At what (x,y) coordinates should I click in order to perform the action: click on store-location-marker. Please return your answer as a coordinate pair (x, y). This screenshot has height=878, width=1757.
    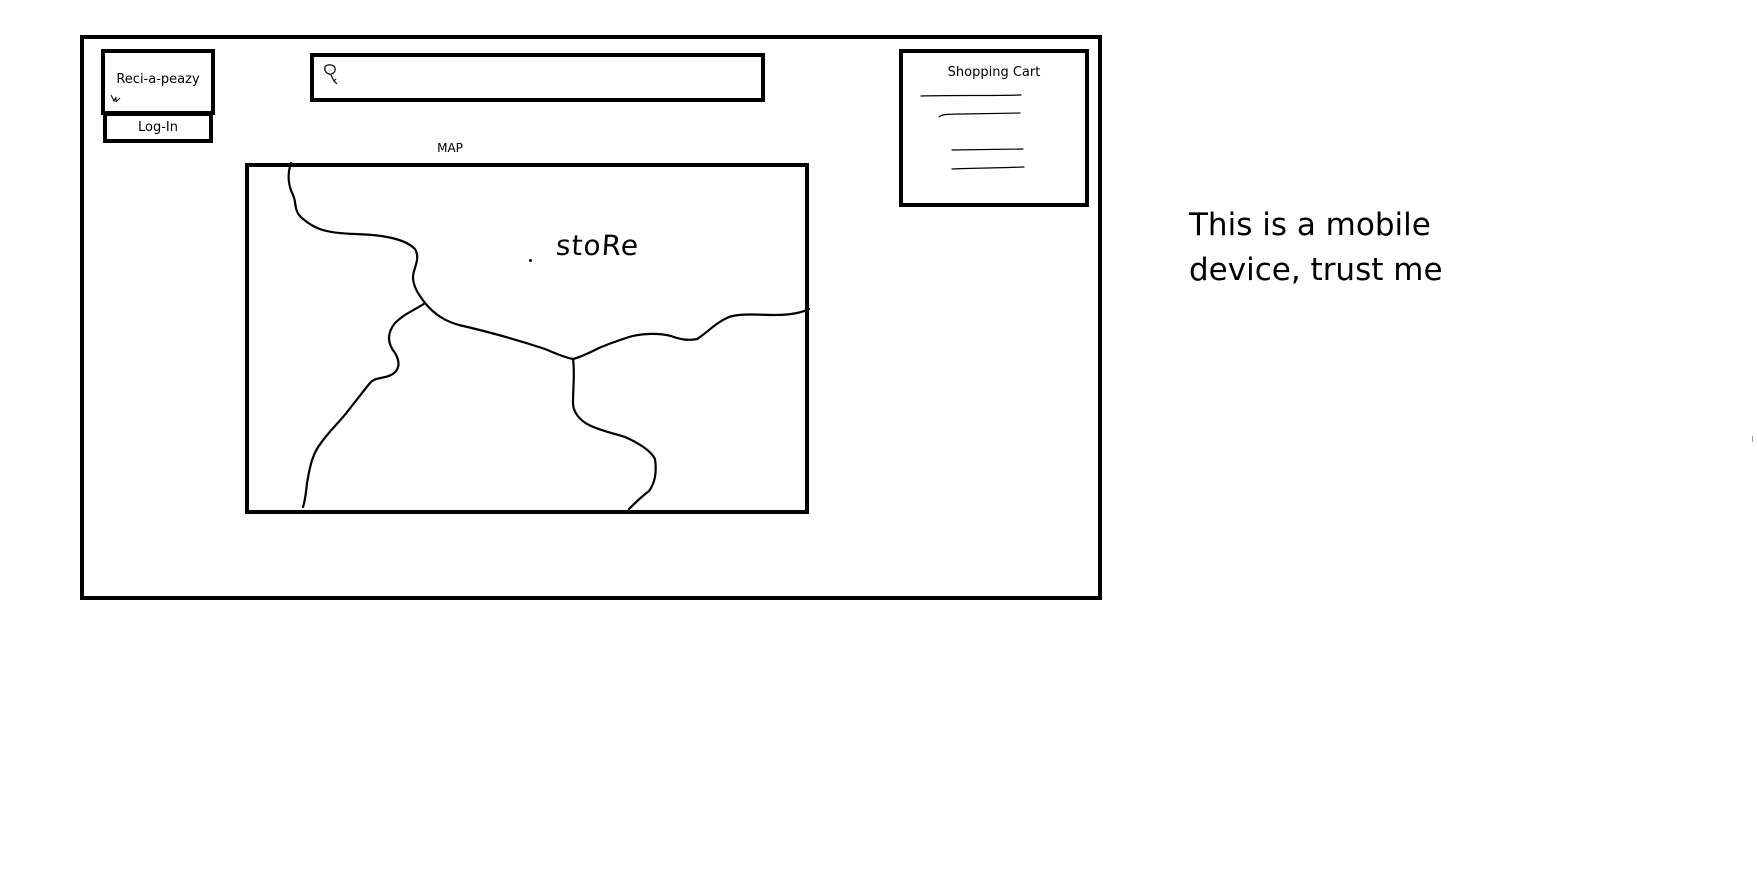
    Looking at the image, I should click on (530, 260).